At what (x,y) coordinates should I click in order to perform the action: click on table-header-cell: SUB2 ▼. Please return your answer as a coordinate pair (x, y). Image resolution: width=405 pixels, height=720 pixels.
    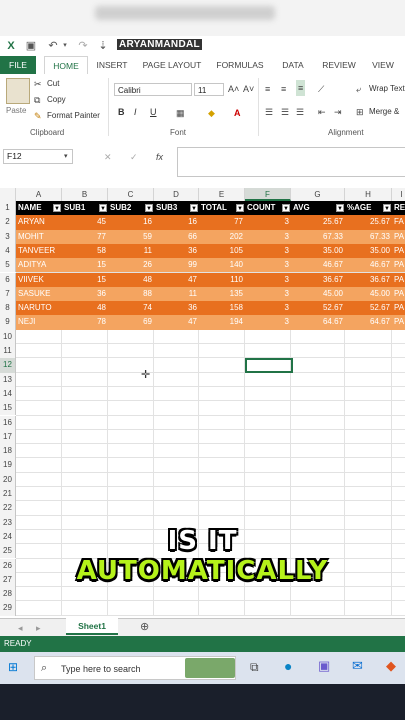
    Looking at the image, I should click on (131, 208).